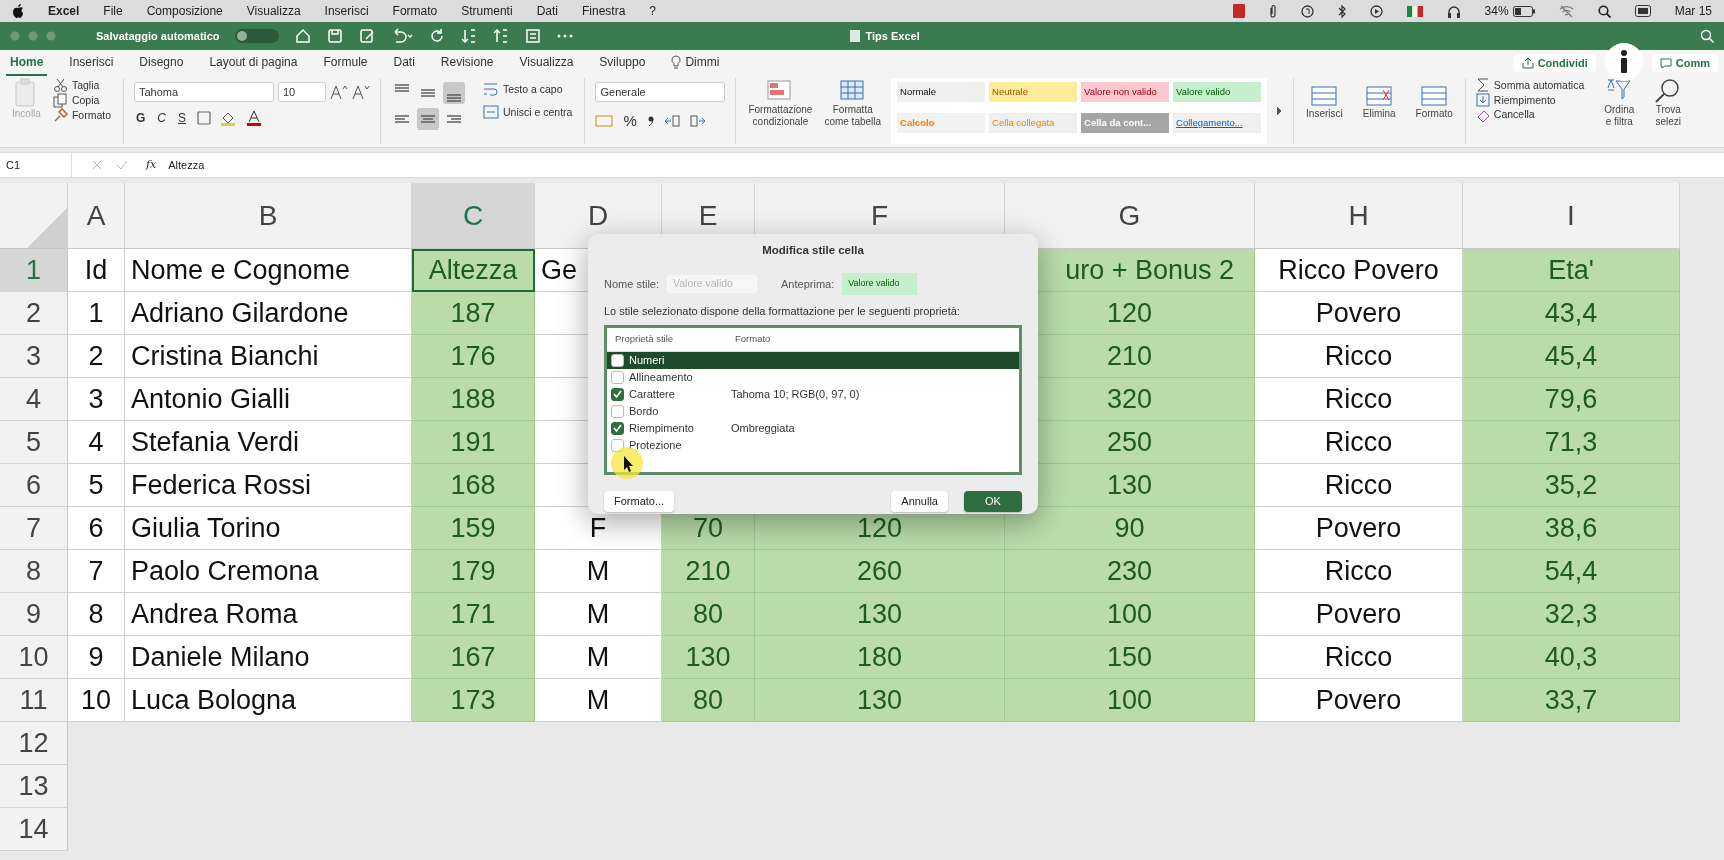 This screenshot has height=860, width=1724. Describe the element at coordinates (645, 339) in the screenshot. I see `list-column-header: Proprietà stile` at that location.